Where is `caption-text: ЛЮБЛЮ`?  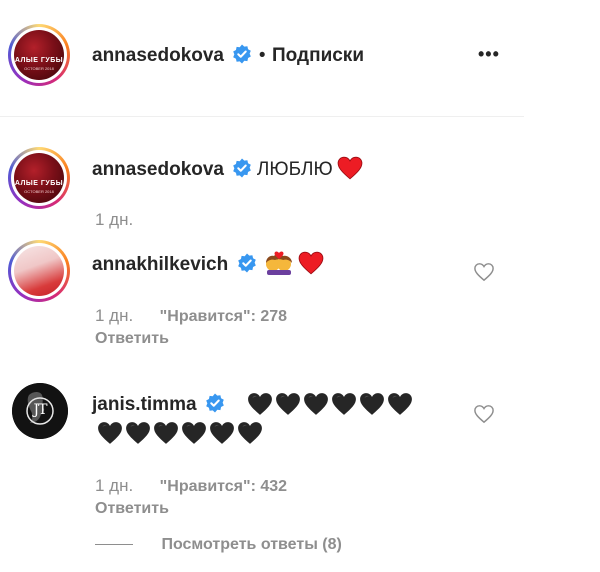 caption-text: ЛЮБЛЮ is located at coordinates (294, 169).